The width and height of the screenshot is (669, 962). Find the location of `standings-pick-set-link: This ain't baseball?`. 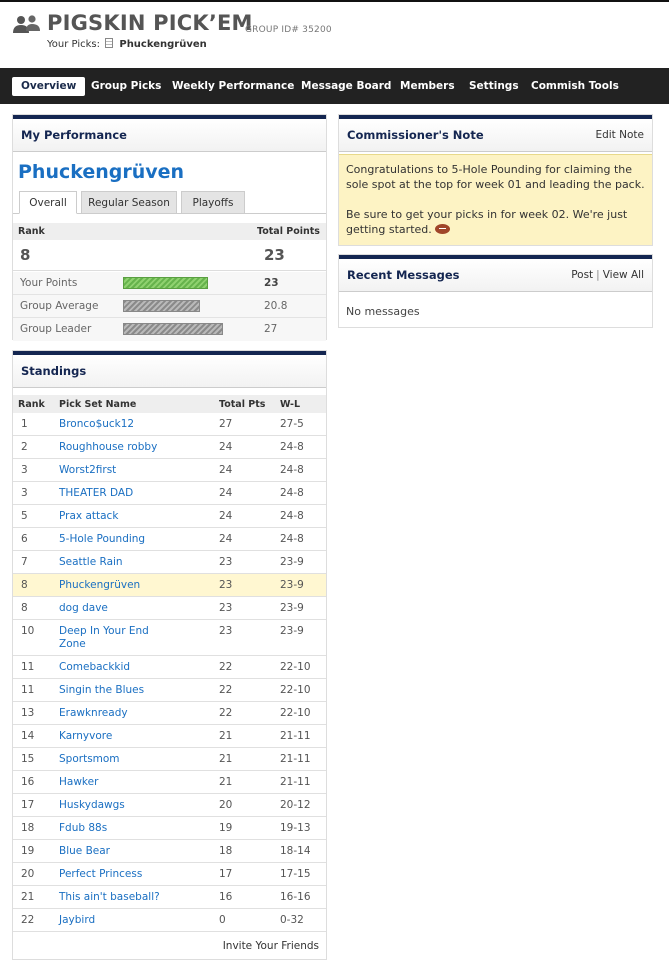

standings-pick-set-link: This ain't baseball? is located at coordinates (114, 897).